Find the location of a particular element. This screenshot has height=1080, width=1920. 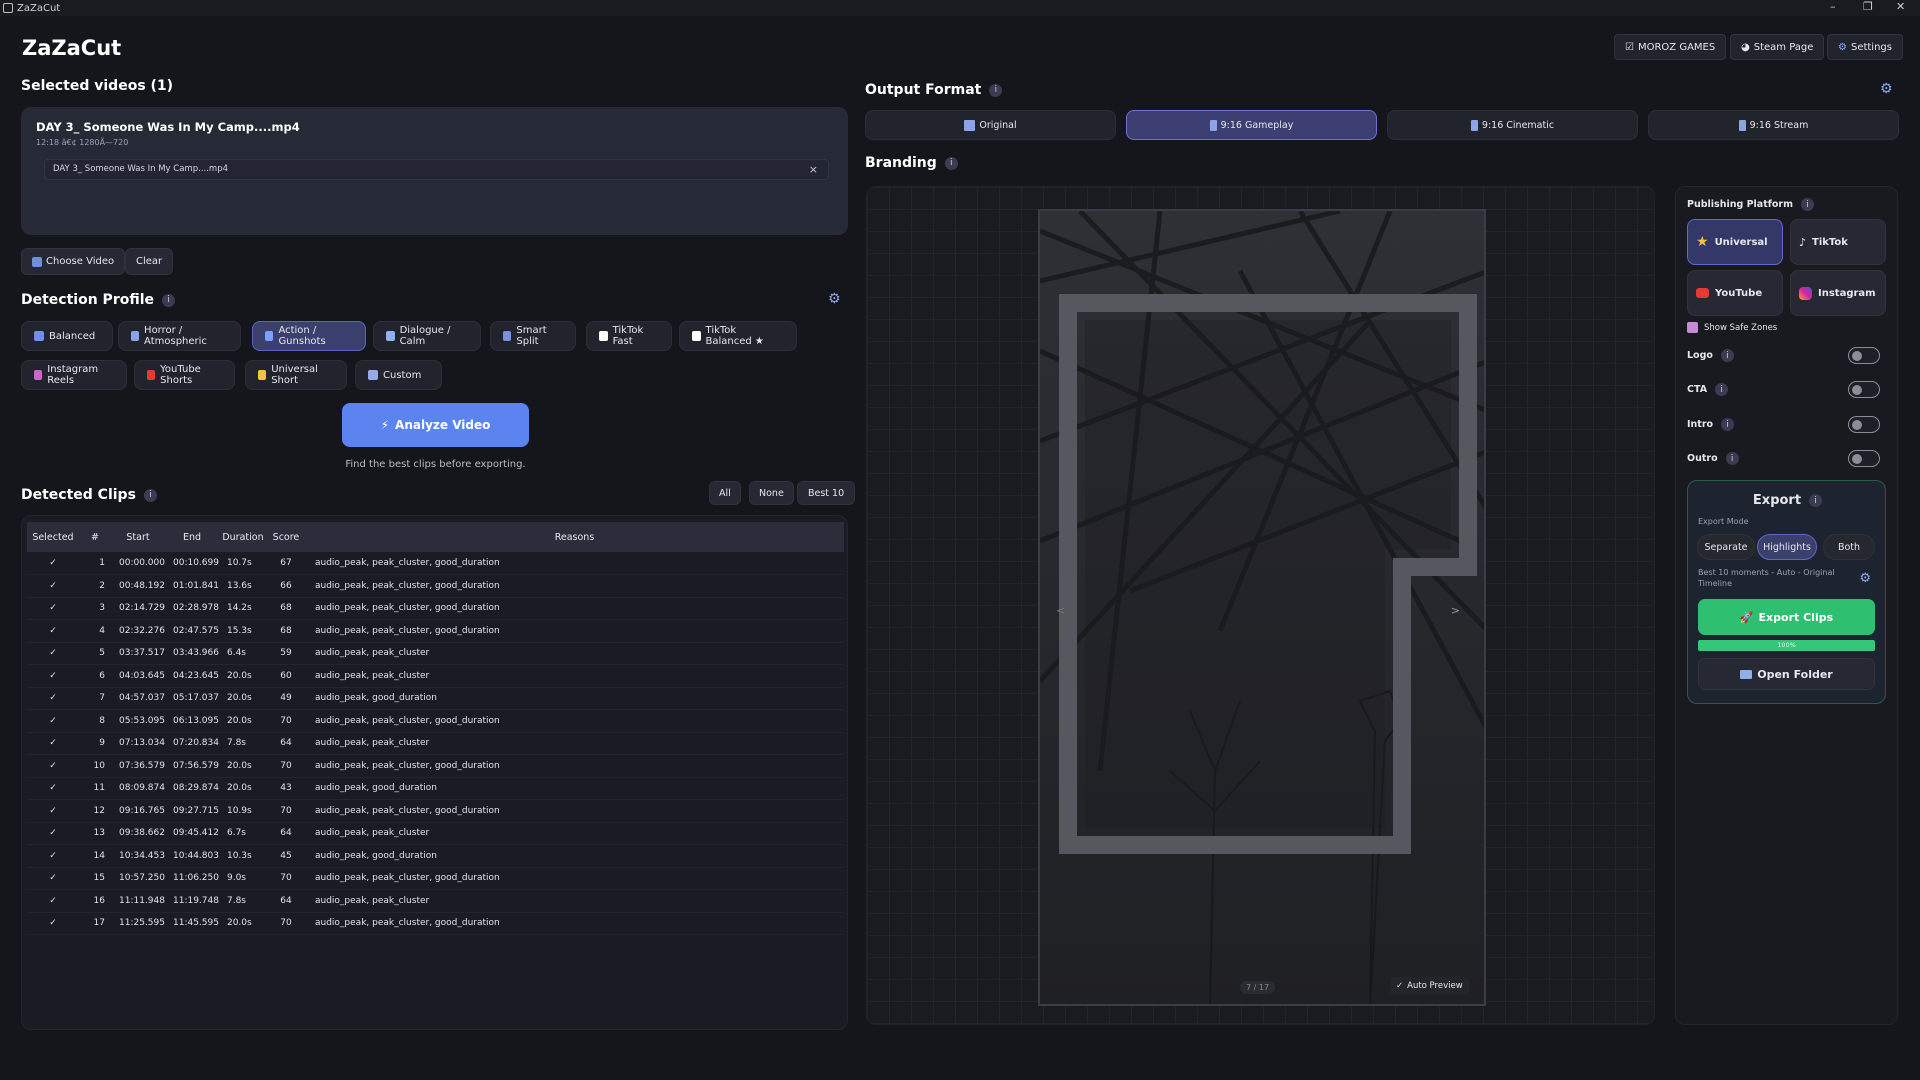

close-button: ✕ is located at coordinates (1900, 6).